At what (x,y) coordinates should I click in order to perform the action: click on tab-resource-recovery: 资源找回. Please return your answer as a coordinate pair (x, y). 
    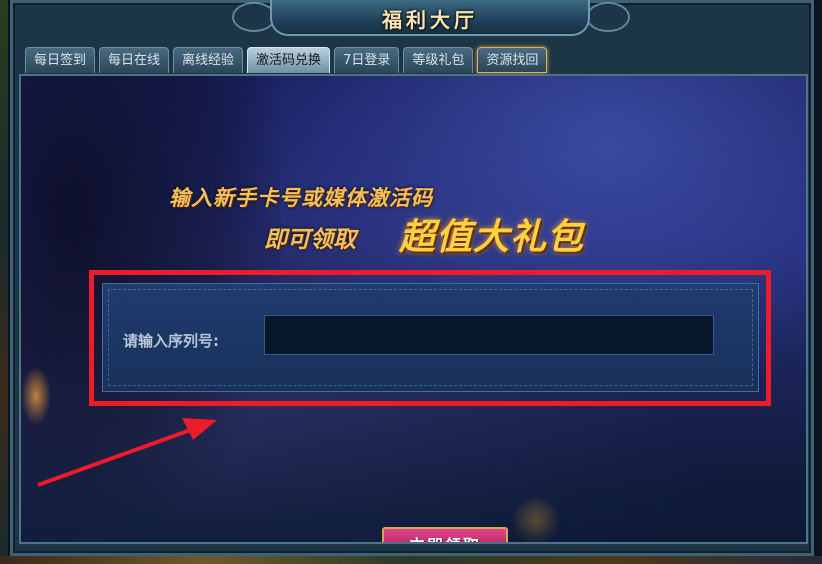
    Looking at the image, I should click on (512, 60).